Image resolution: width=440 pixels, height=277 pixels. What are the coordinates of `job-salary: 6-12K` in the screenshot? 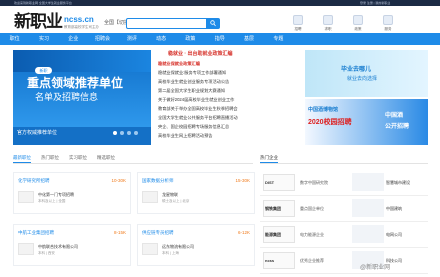 It's located at (243, 232).